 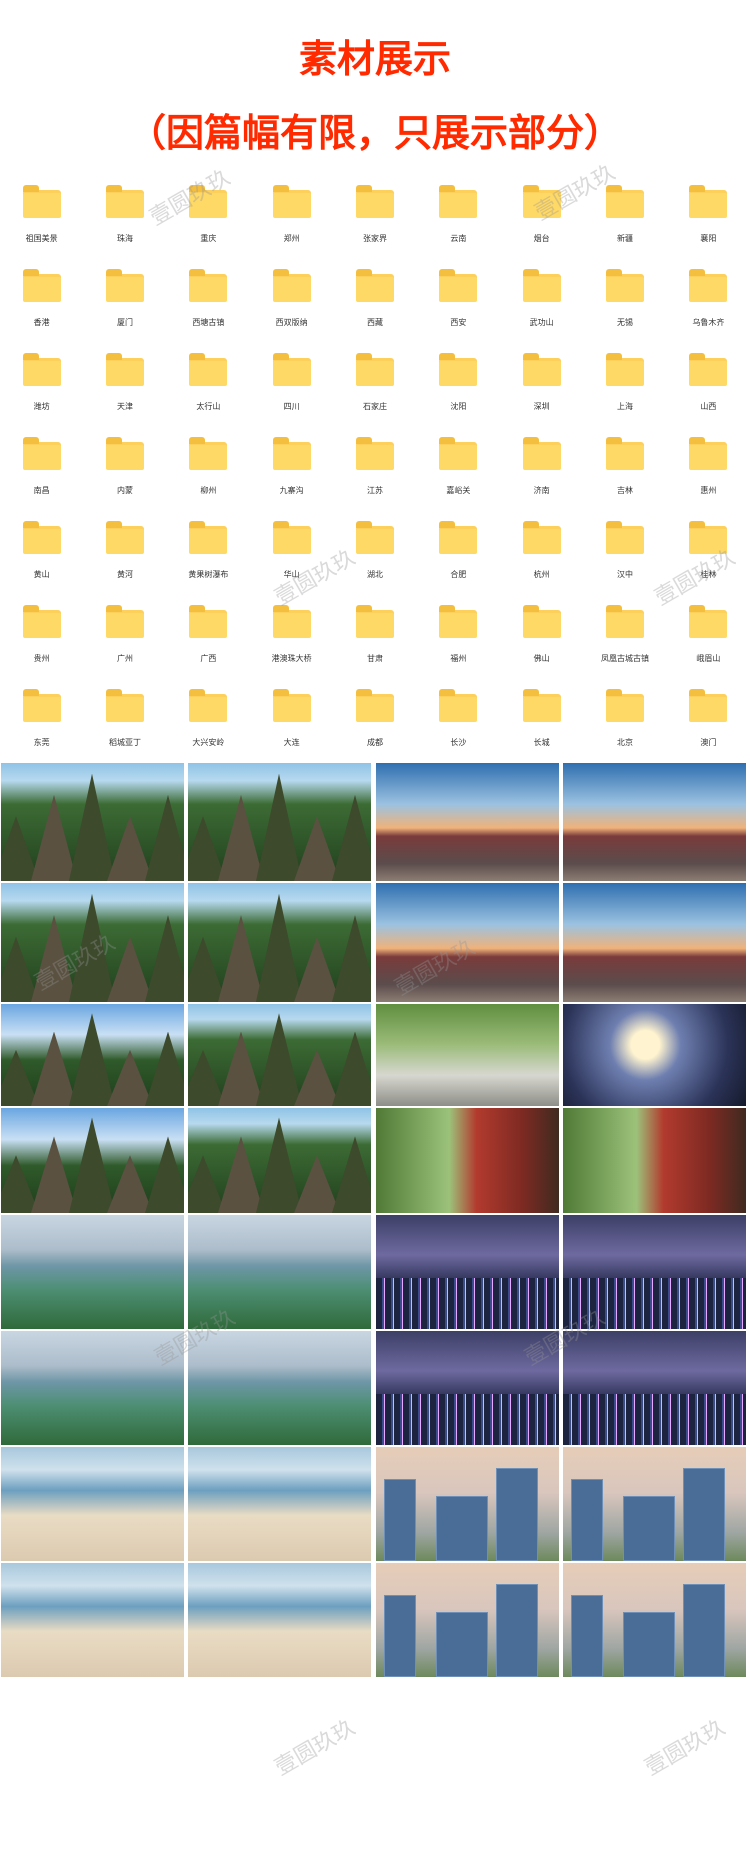 I want to click on folder-item: 柳州, so click(x=208, y=464).